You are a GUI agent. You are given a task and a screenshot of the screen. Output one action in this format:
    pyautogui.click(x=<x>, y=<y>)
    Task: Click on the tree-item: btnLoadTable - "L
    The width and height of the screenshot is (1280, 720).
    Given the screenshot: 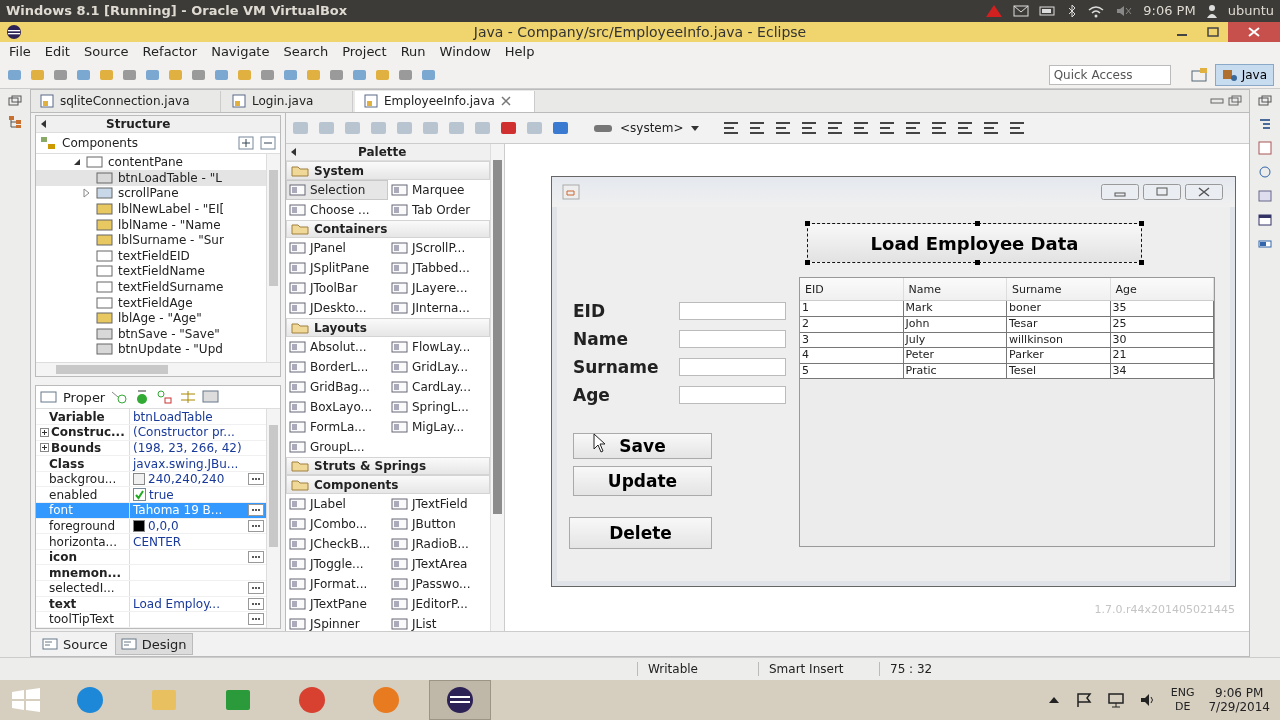 What is the action you would take?
    pyautogui.click(x=151, y=178)
    